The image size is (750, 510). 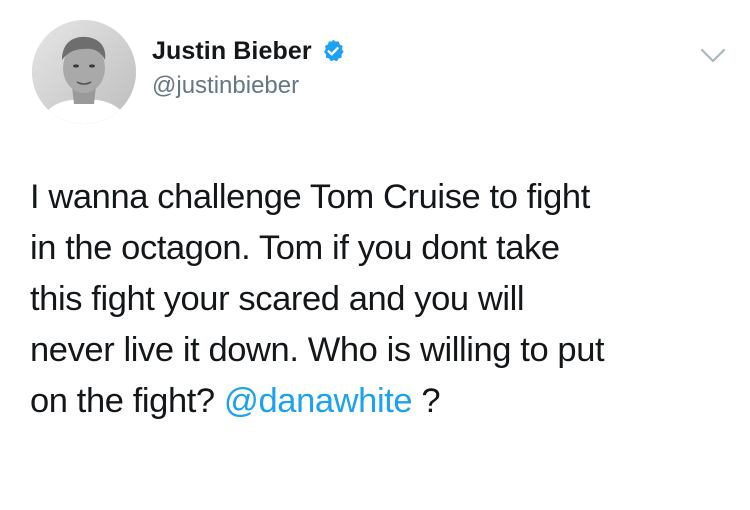 I want to click on display-name-row: Justin Bieber, so click(x=249, y=51).